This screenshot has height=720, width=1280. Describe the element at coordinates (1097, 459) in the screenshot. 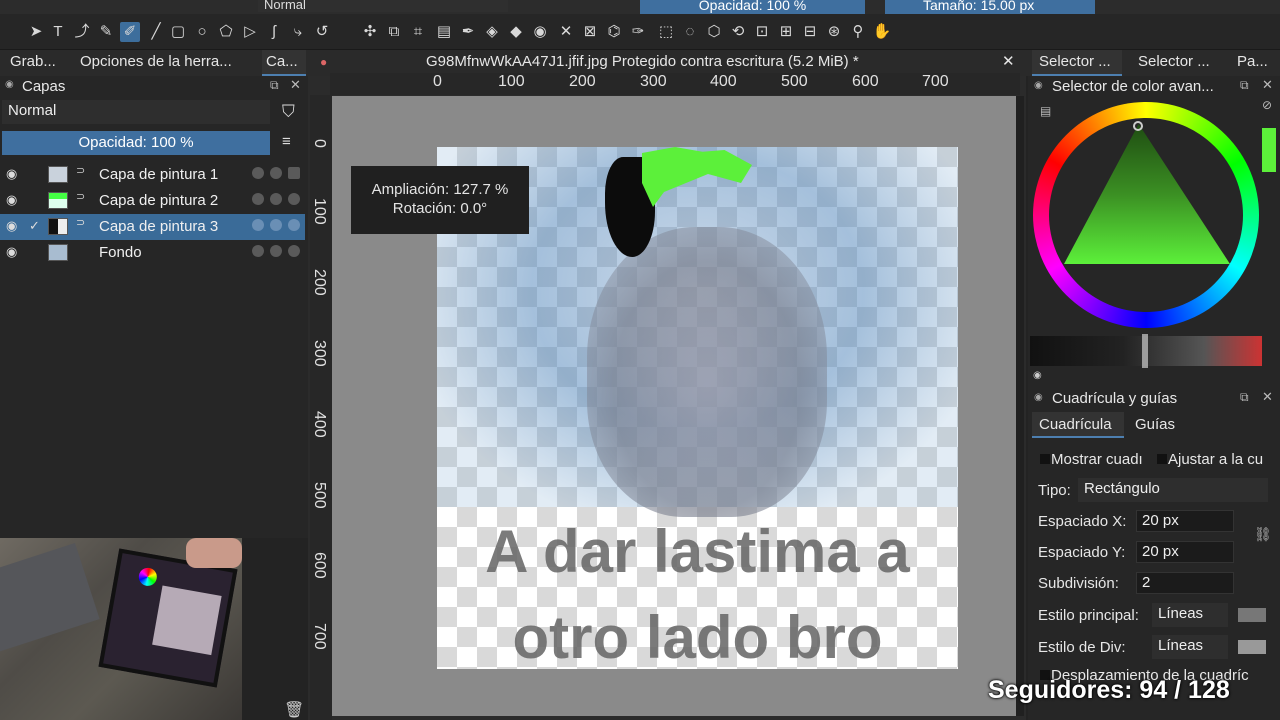

I see `show-grid-label: Mostrar cuadı` at that location.